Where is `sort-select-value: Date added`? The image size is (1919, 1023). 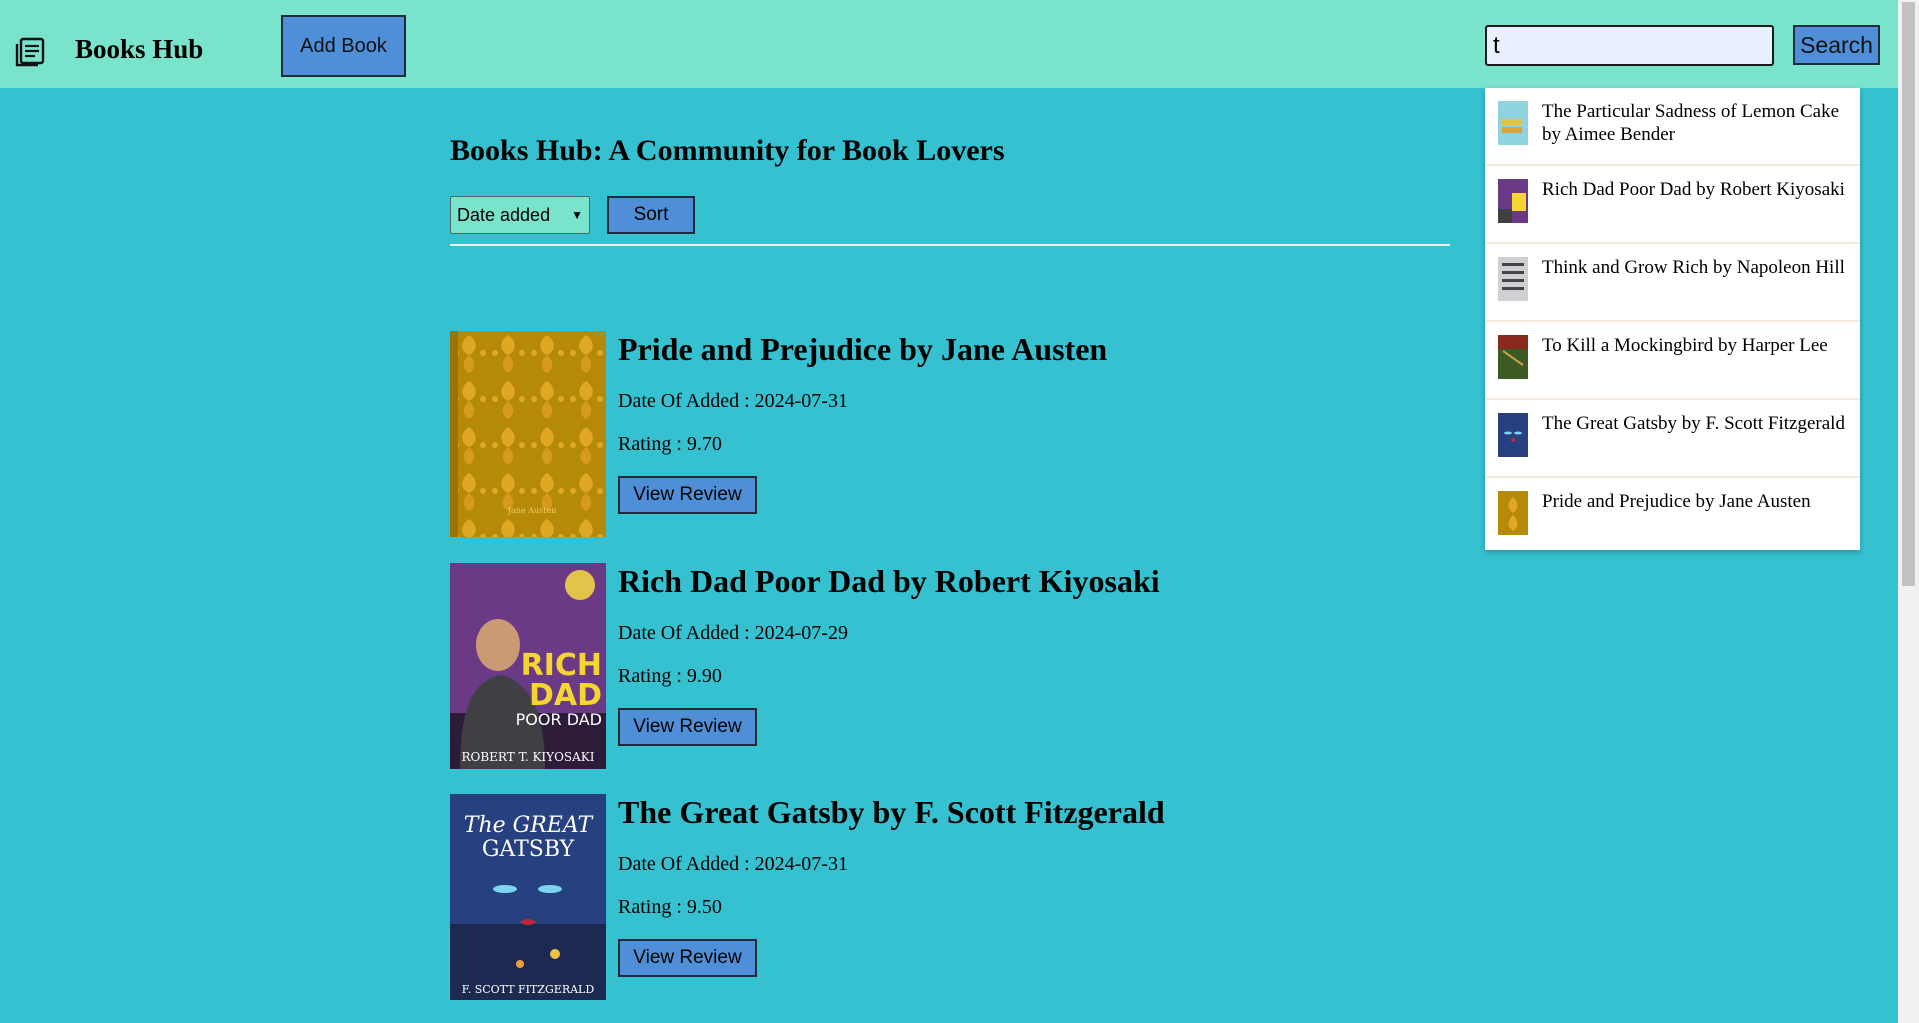 sort-select-value: Date added is located at coordinates (504, 214).